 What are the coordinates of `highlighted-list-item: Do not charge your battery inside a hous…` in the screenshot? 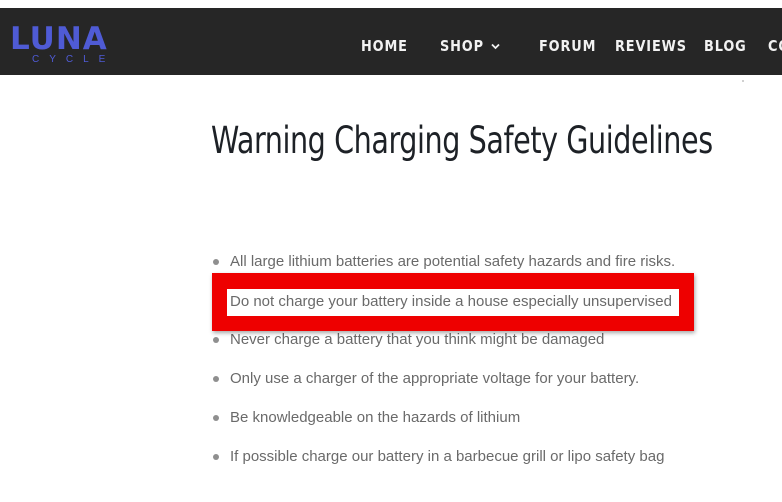 It's located at (453, 302).